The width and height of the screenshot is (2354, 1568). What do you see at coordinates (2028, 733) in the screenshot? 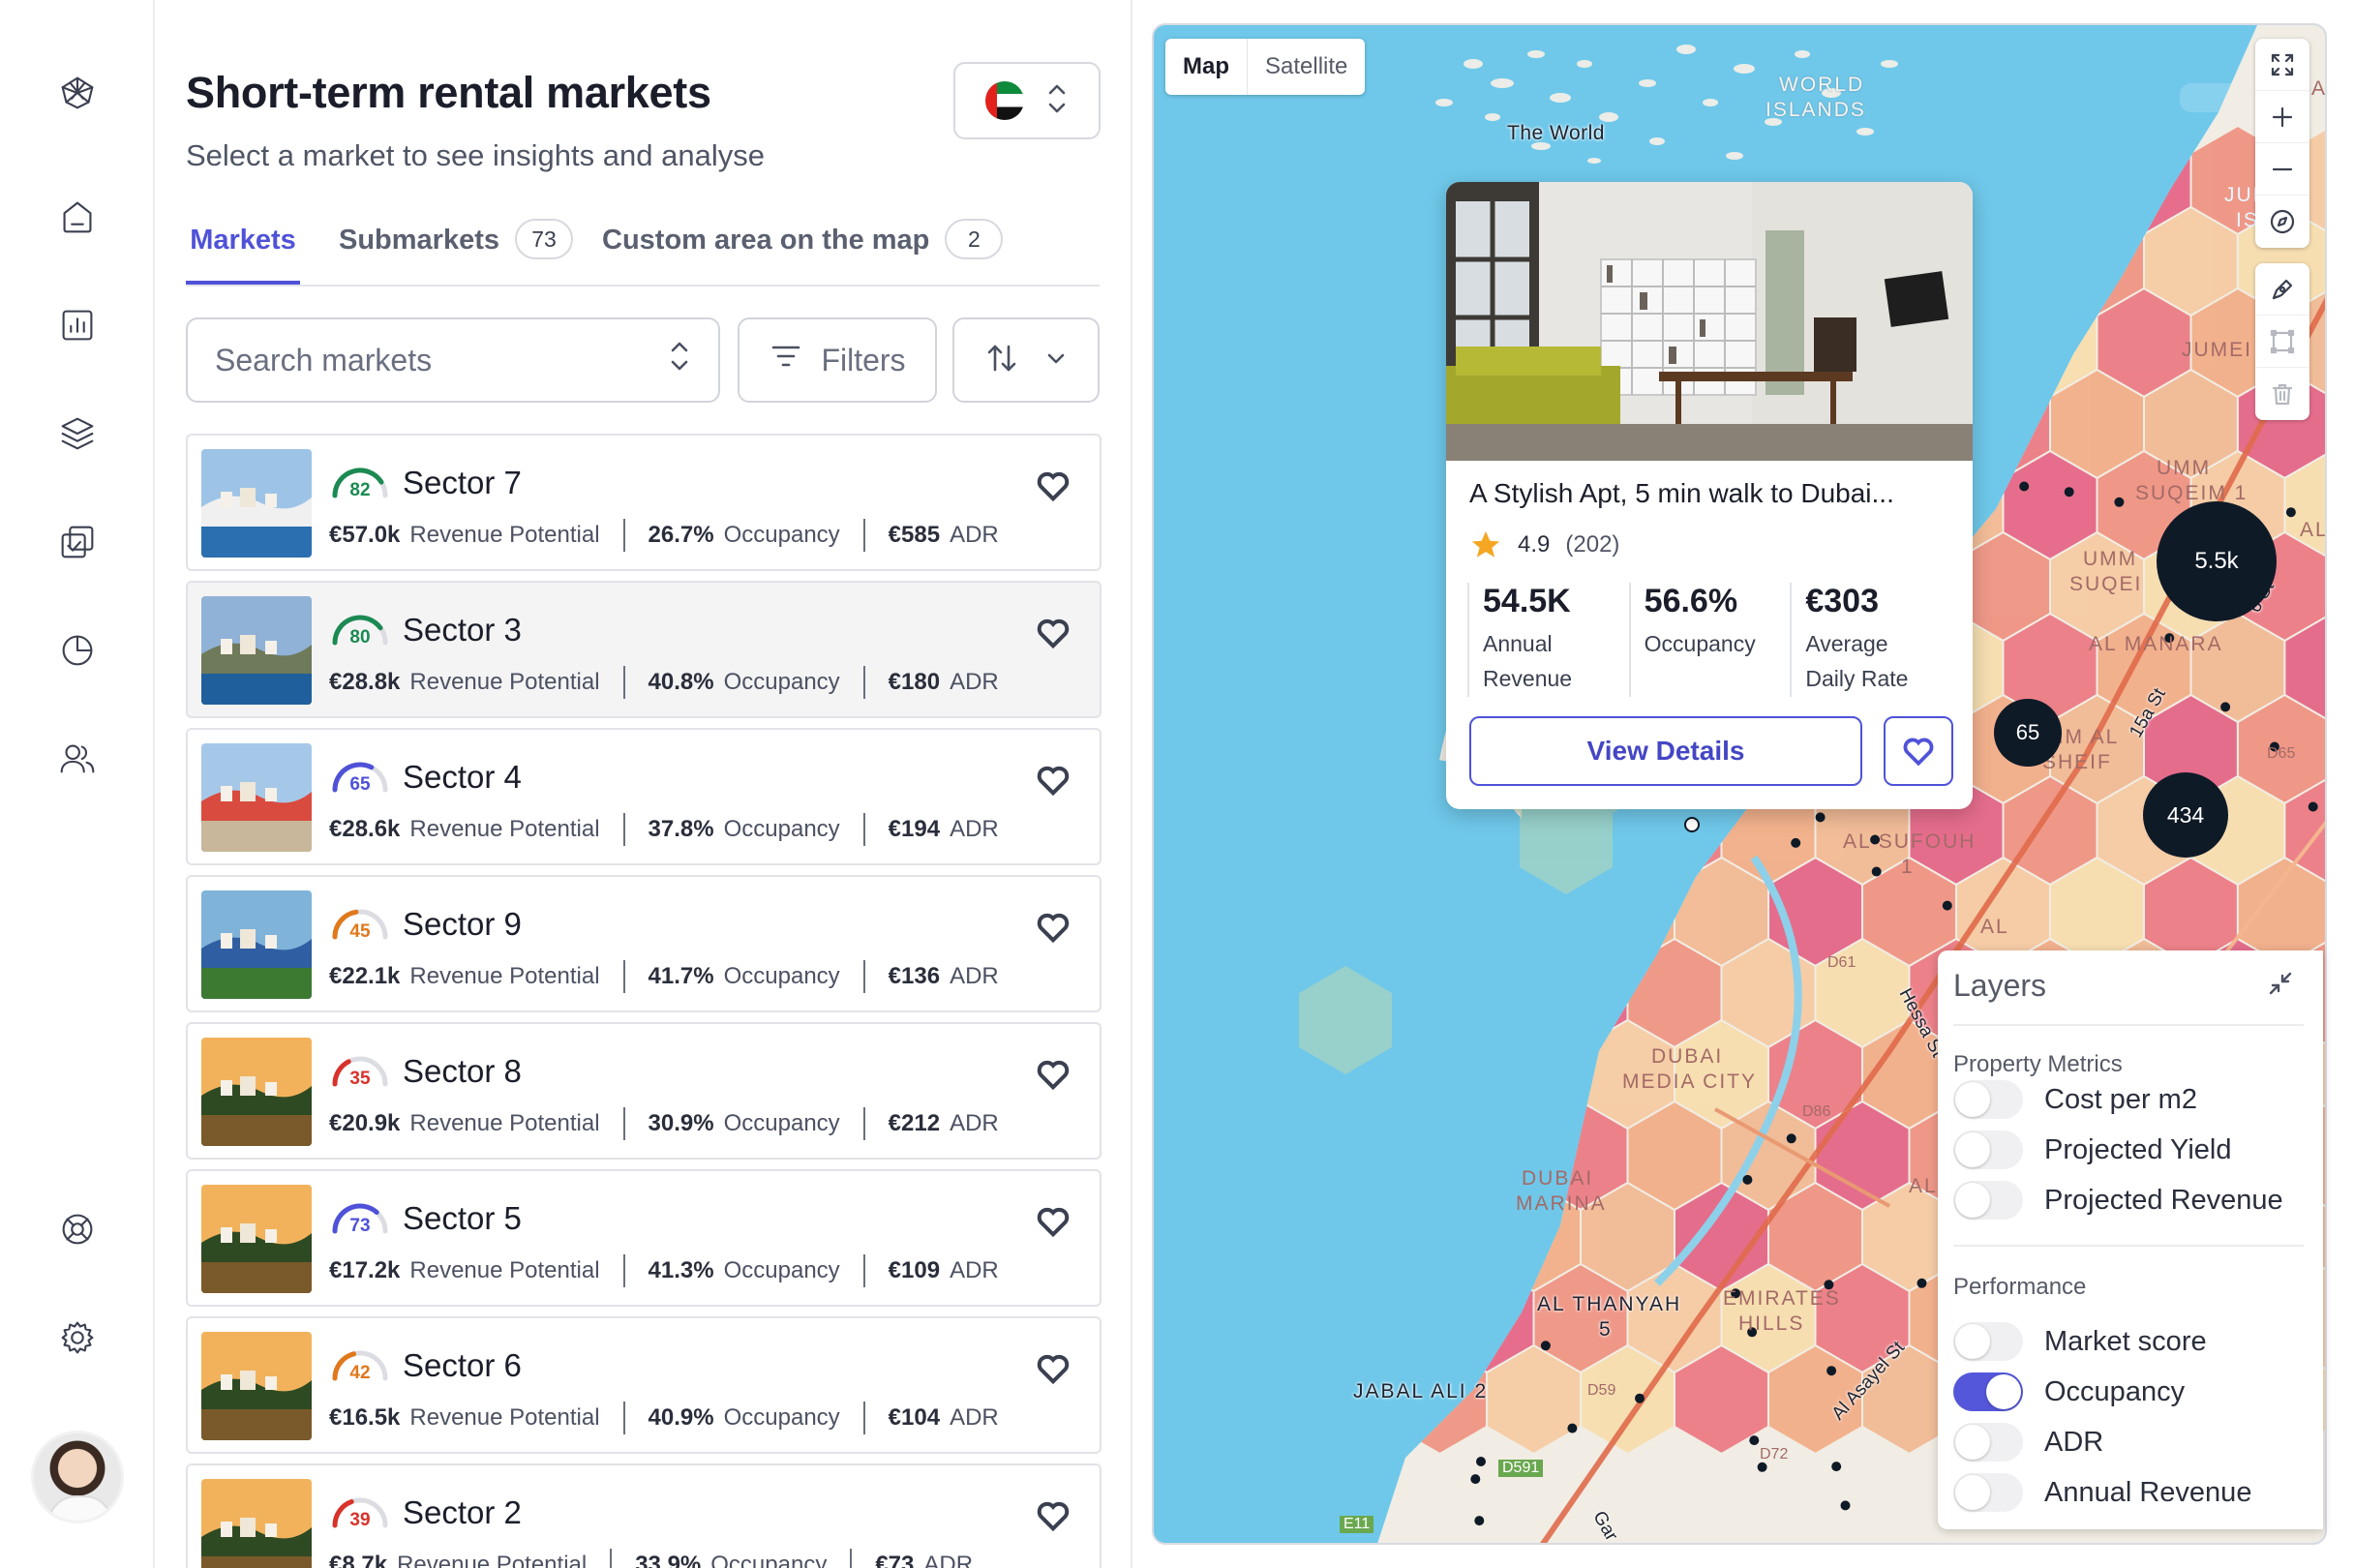
I see `map-cluster-marker: 65` at bounding box center [2028, 733].